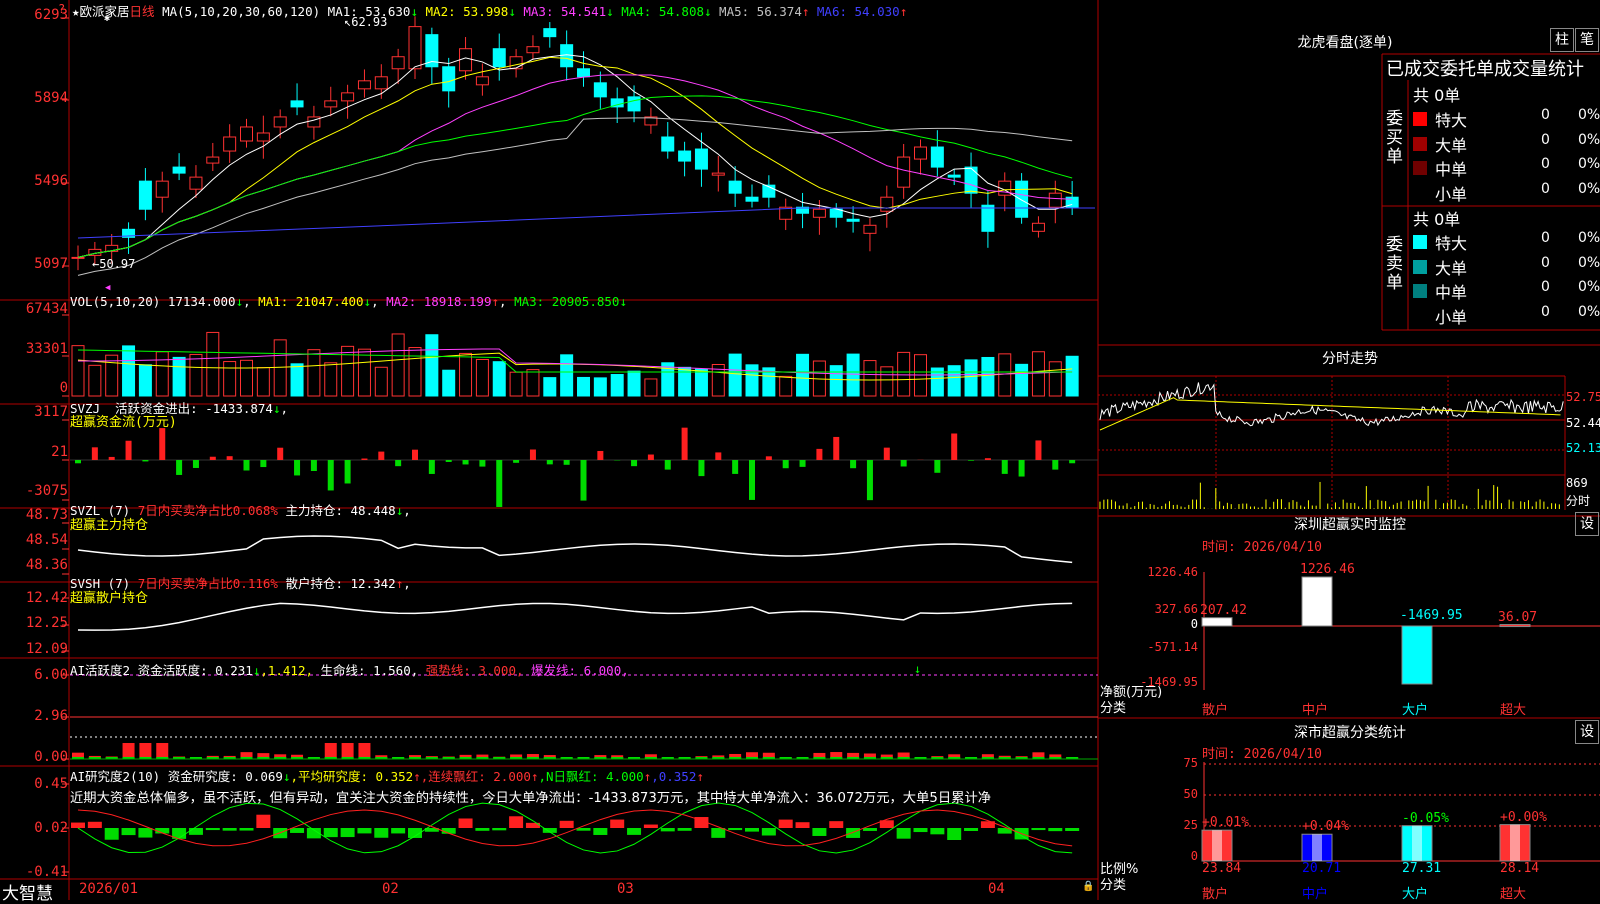 This screenshot has height=904, width=1600. Describe the element at coordinates (625, 889) in the screenshot. I see `x-tick: 03` at that location.